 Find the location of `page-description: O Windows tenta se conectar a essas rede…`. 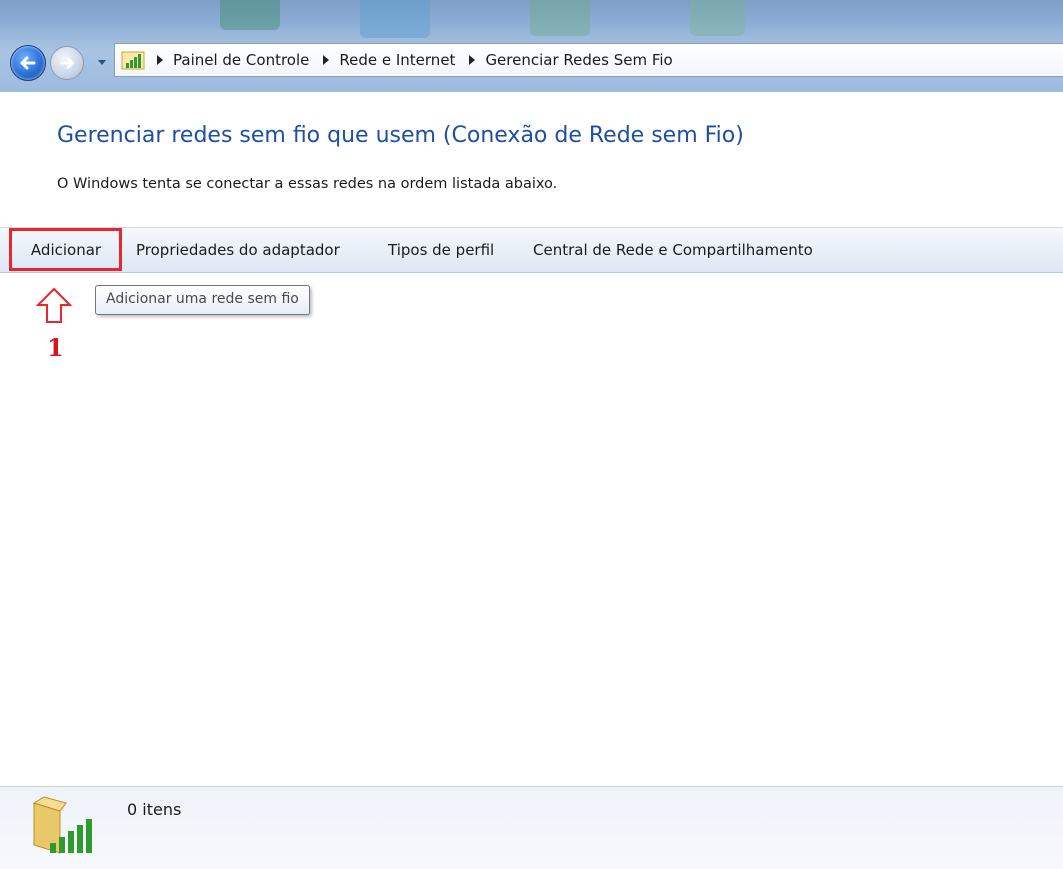

page-description: O Windows tenta se conectar a essas rede… is located at coordinates (307, 184).